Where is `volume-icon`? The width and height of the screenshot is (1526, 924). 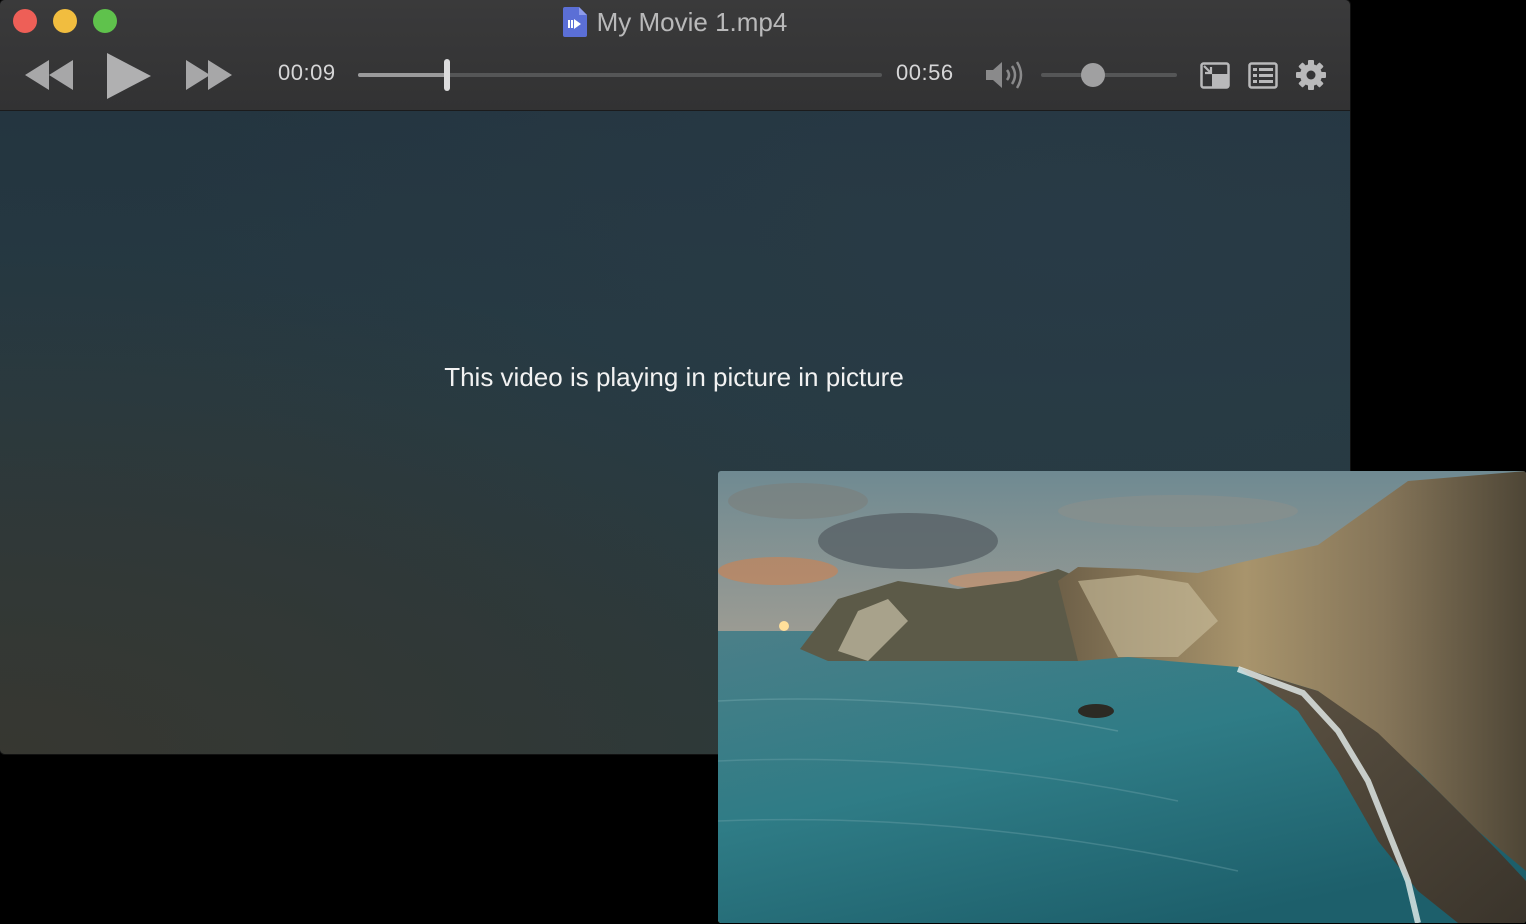
volume-icon is located at coordinates (1004, 75).